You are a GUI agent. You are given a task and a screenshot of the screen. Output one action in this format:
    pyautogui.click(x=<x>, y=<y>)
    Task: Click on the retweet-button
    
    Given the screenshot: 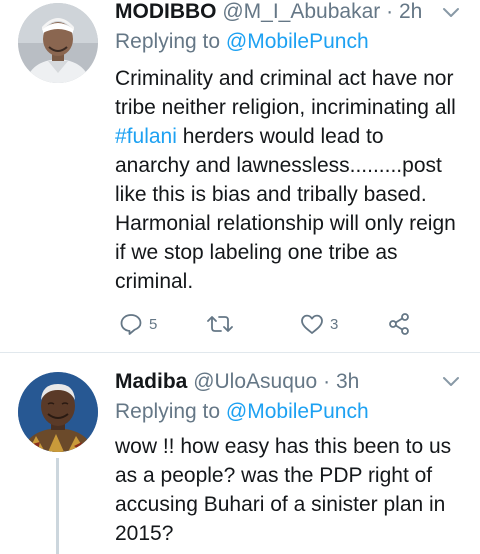 What is the action you would take?
    pyautogui.click(x=223, y=324)
    